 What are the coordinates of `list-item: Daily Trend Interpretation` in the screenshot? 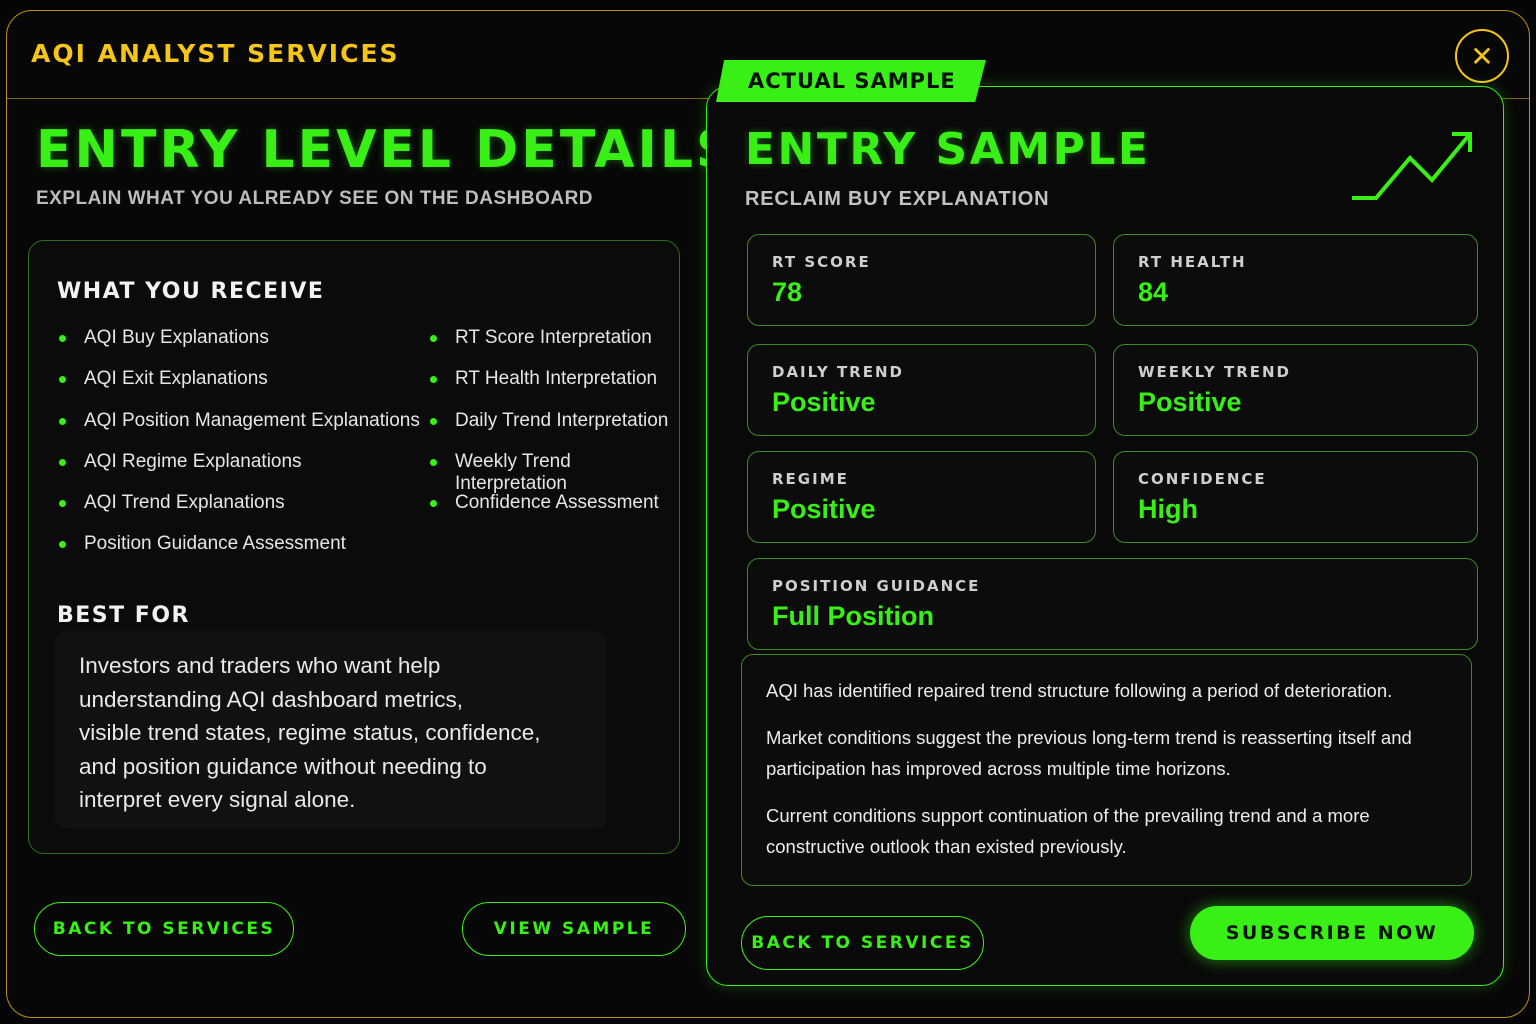 It's located at (553, 430).